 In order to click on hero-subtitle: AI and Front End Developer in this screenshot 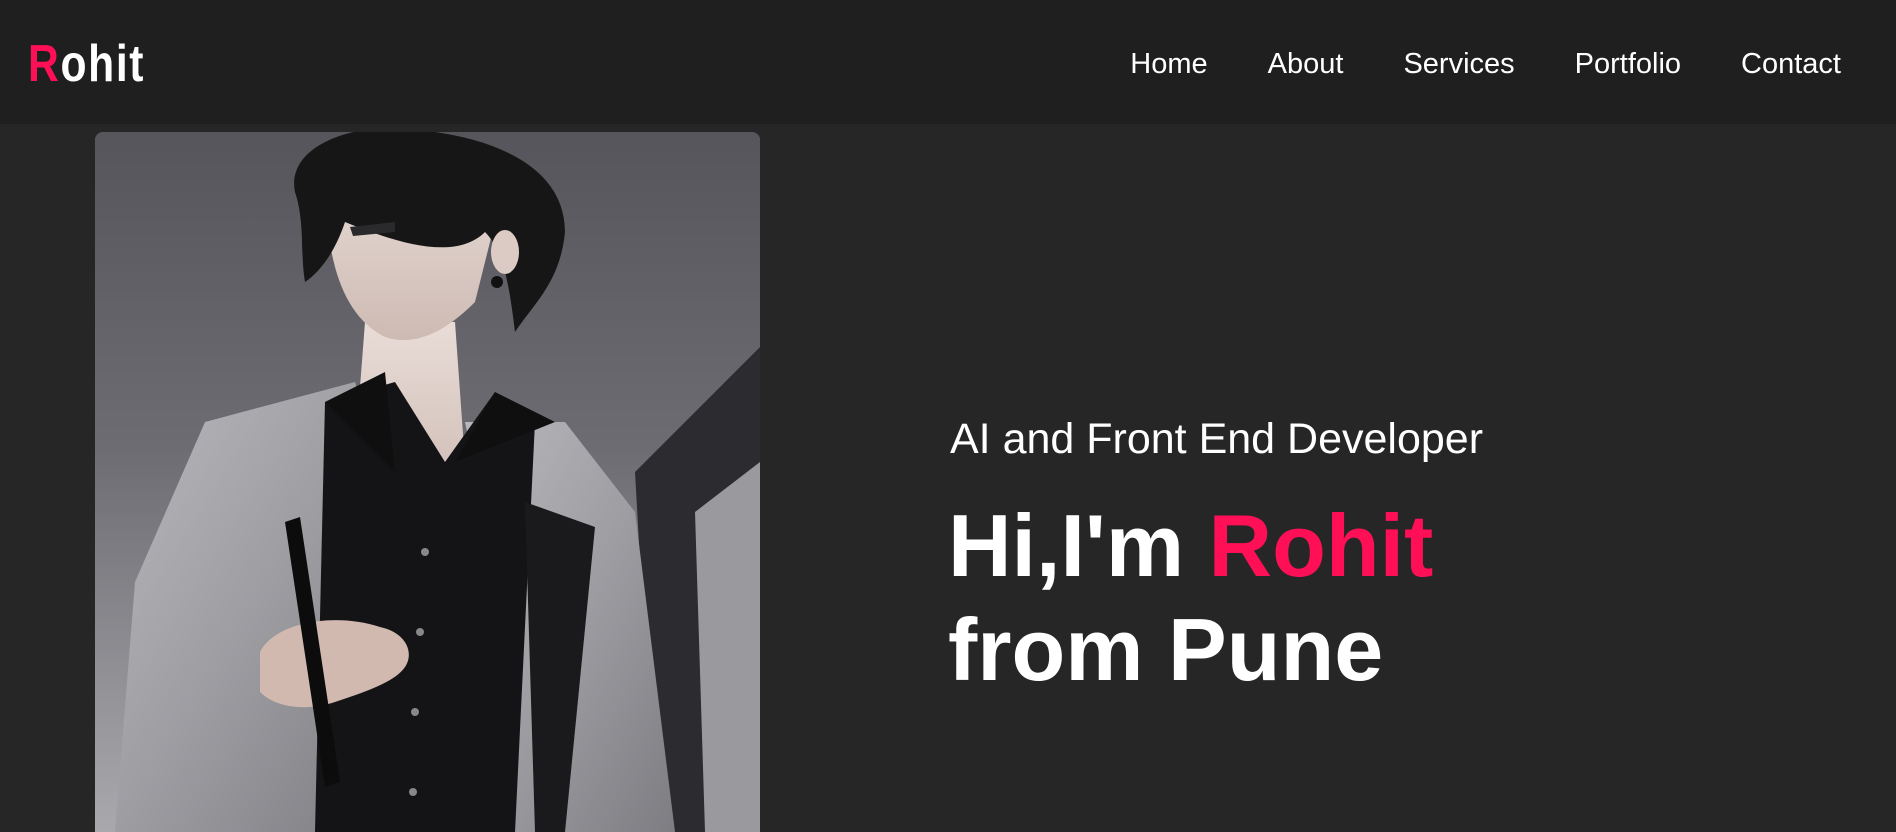, I will do `click(1217, 439)`.